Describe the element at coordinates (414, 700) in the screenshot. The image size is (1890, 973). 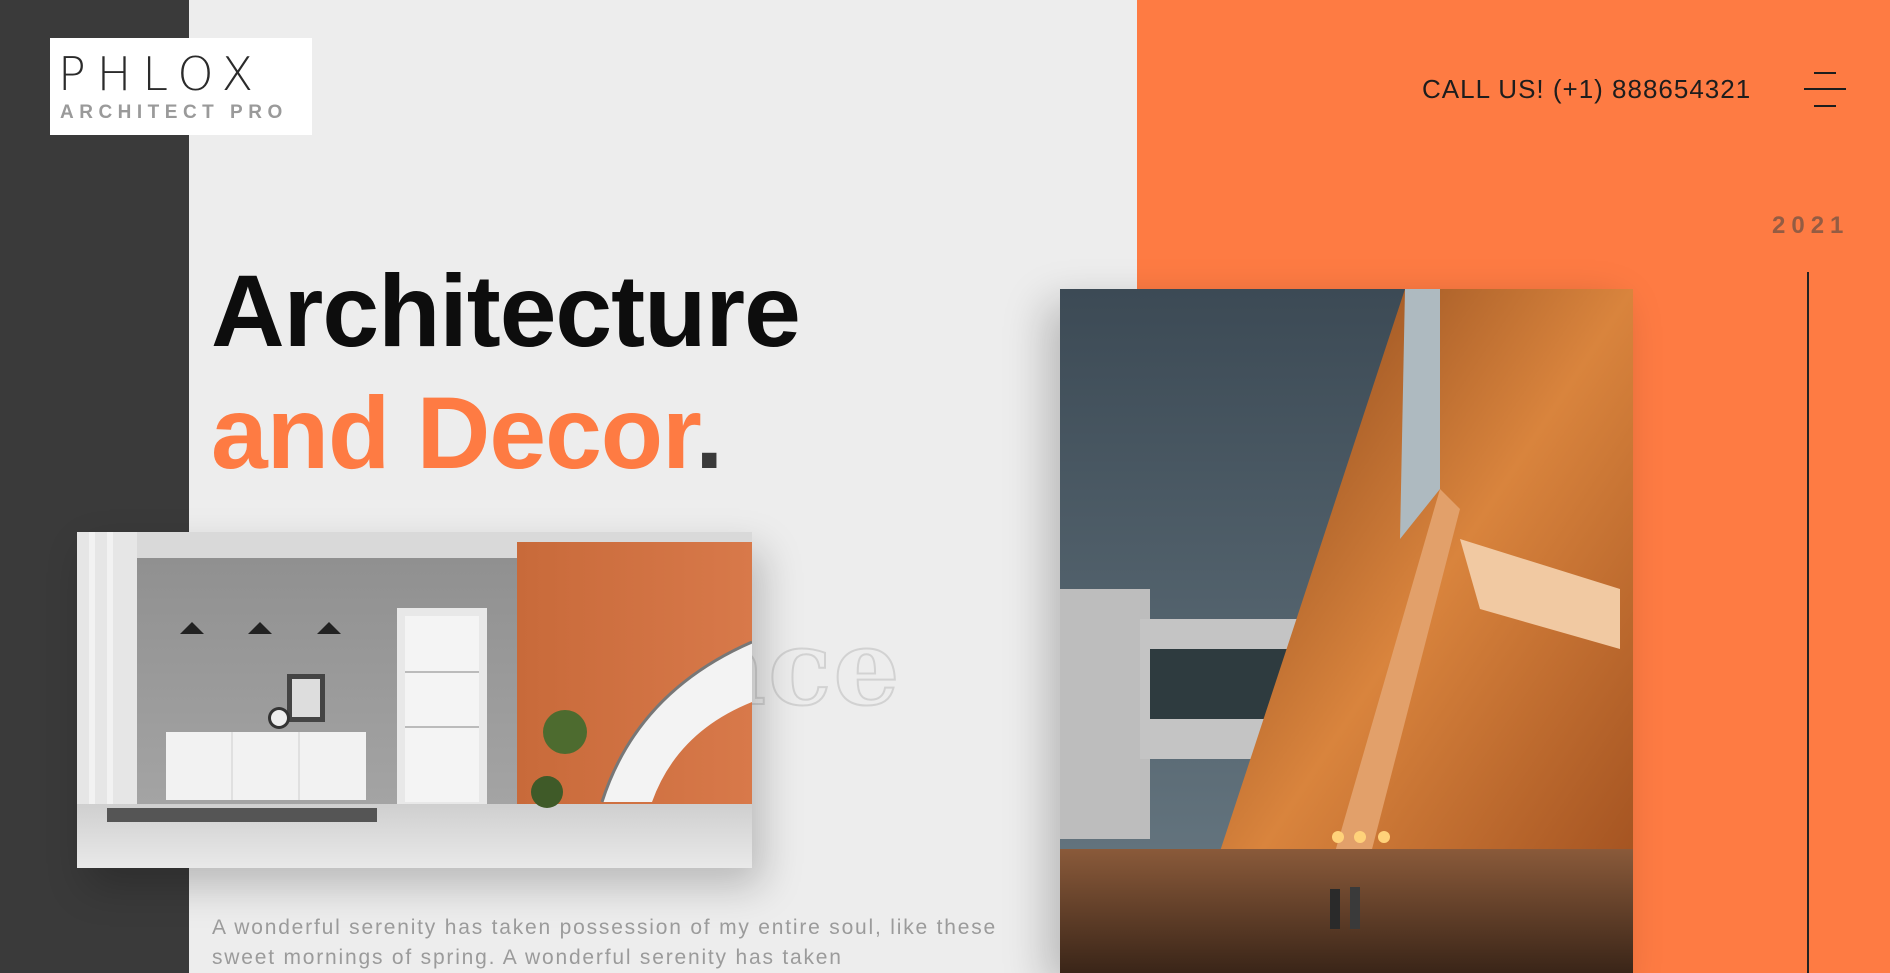
I see `interior-room-photo` at that location.